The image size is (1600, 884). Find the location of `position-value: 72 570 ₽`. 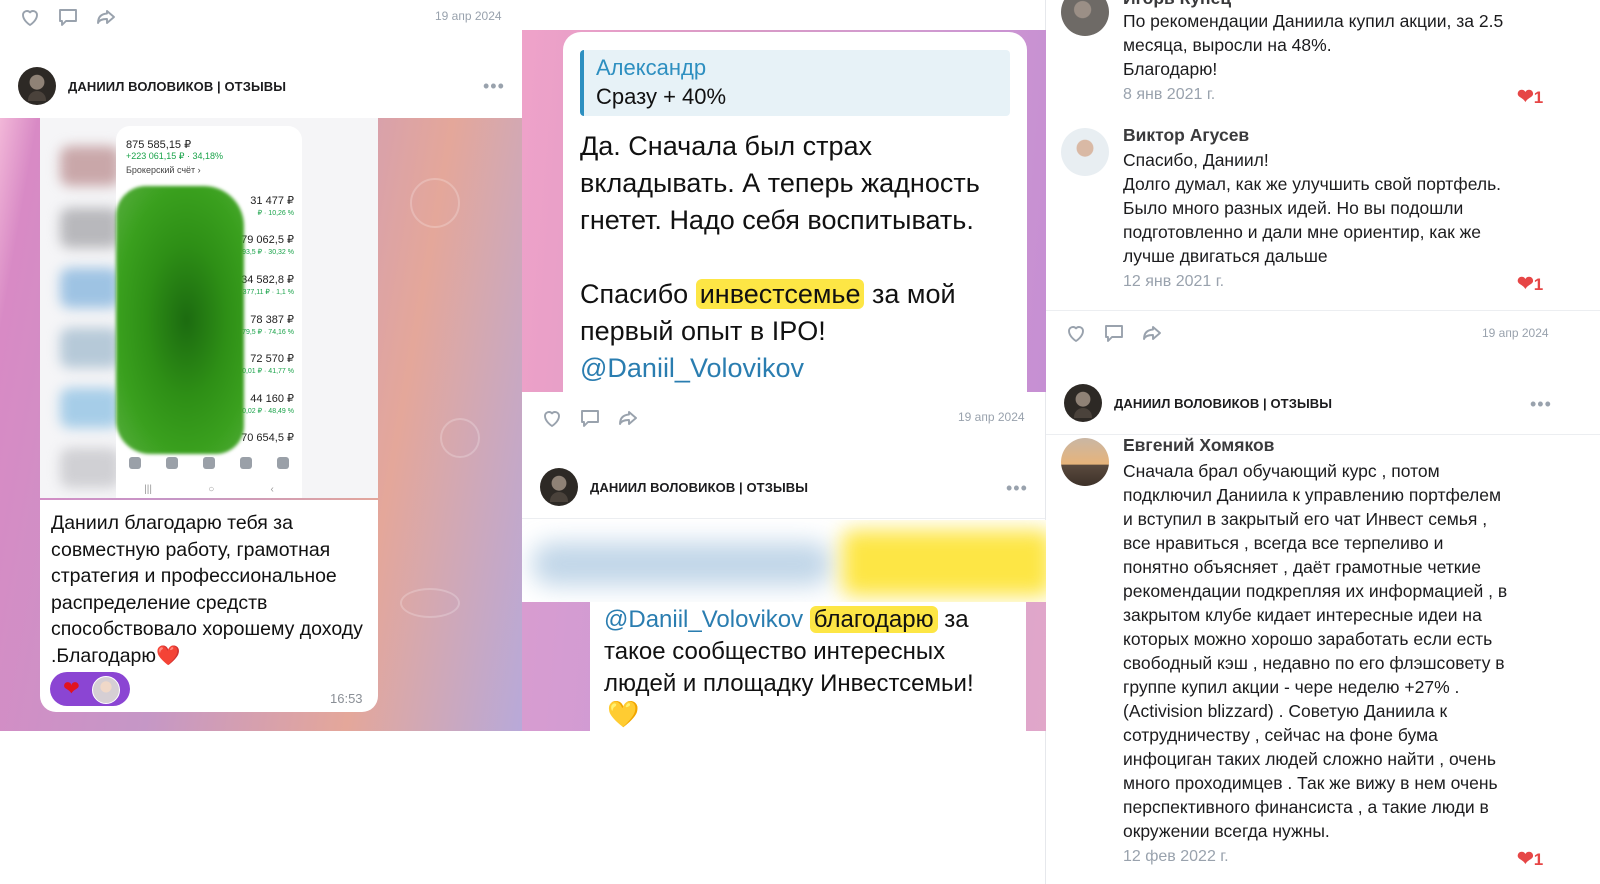

position-value: 72 570 ₽ is located at coordinates (272, 359).